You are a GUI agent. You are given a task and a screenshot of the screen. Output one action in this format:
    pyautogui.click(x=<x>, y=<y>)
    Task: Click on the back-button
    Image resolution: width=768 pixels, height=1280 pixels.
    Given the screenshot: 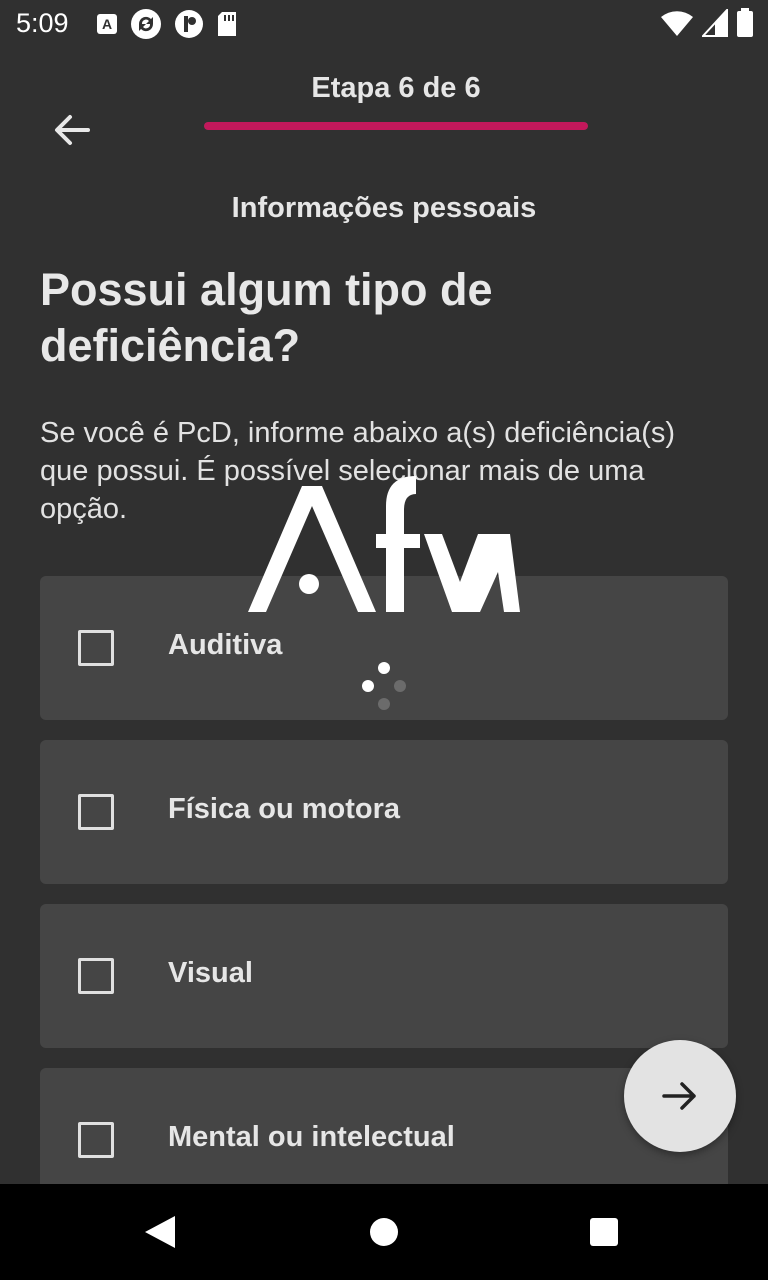 What is the action you would take?
    pyautogui.click(x=72, y=130)
    